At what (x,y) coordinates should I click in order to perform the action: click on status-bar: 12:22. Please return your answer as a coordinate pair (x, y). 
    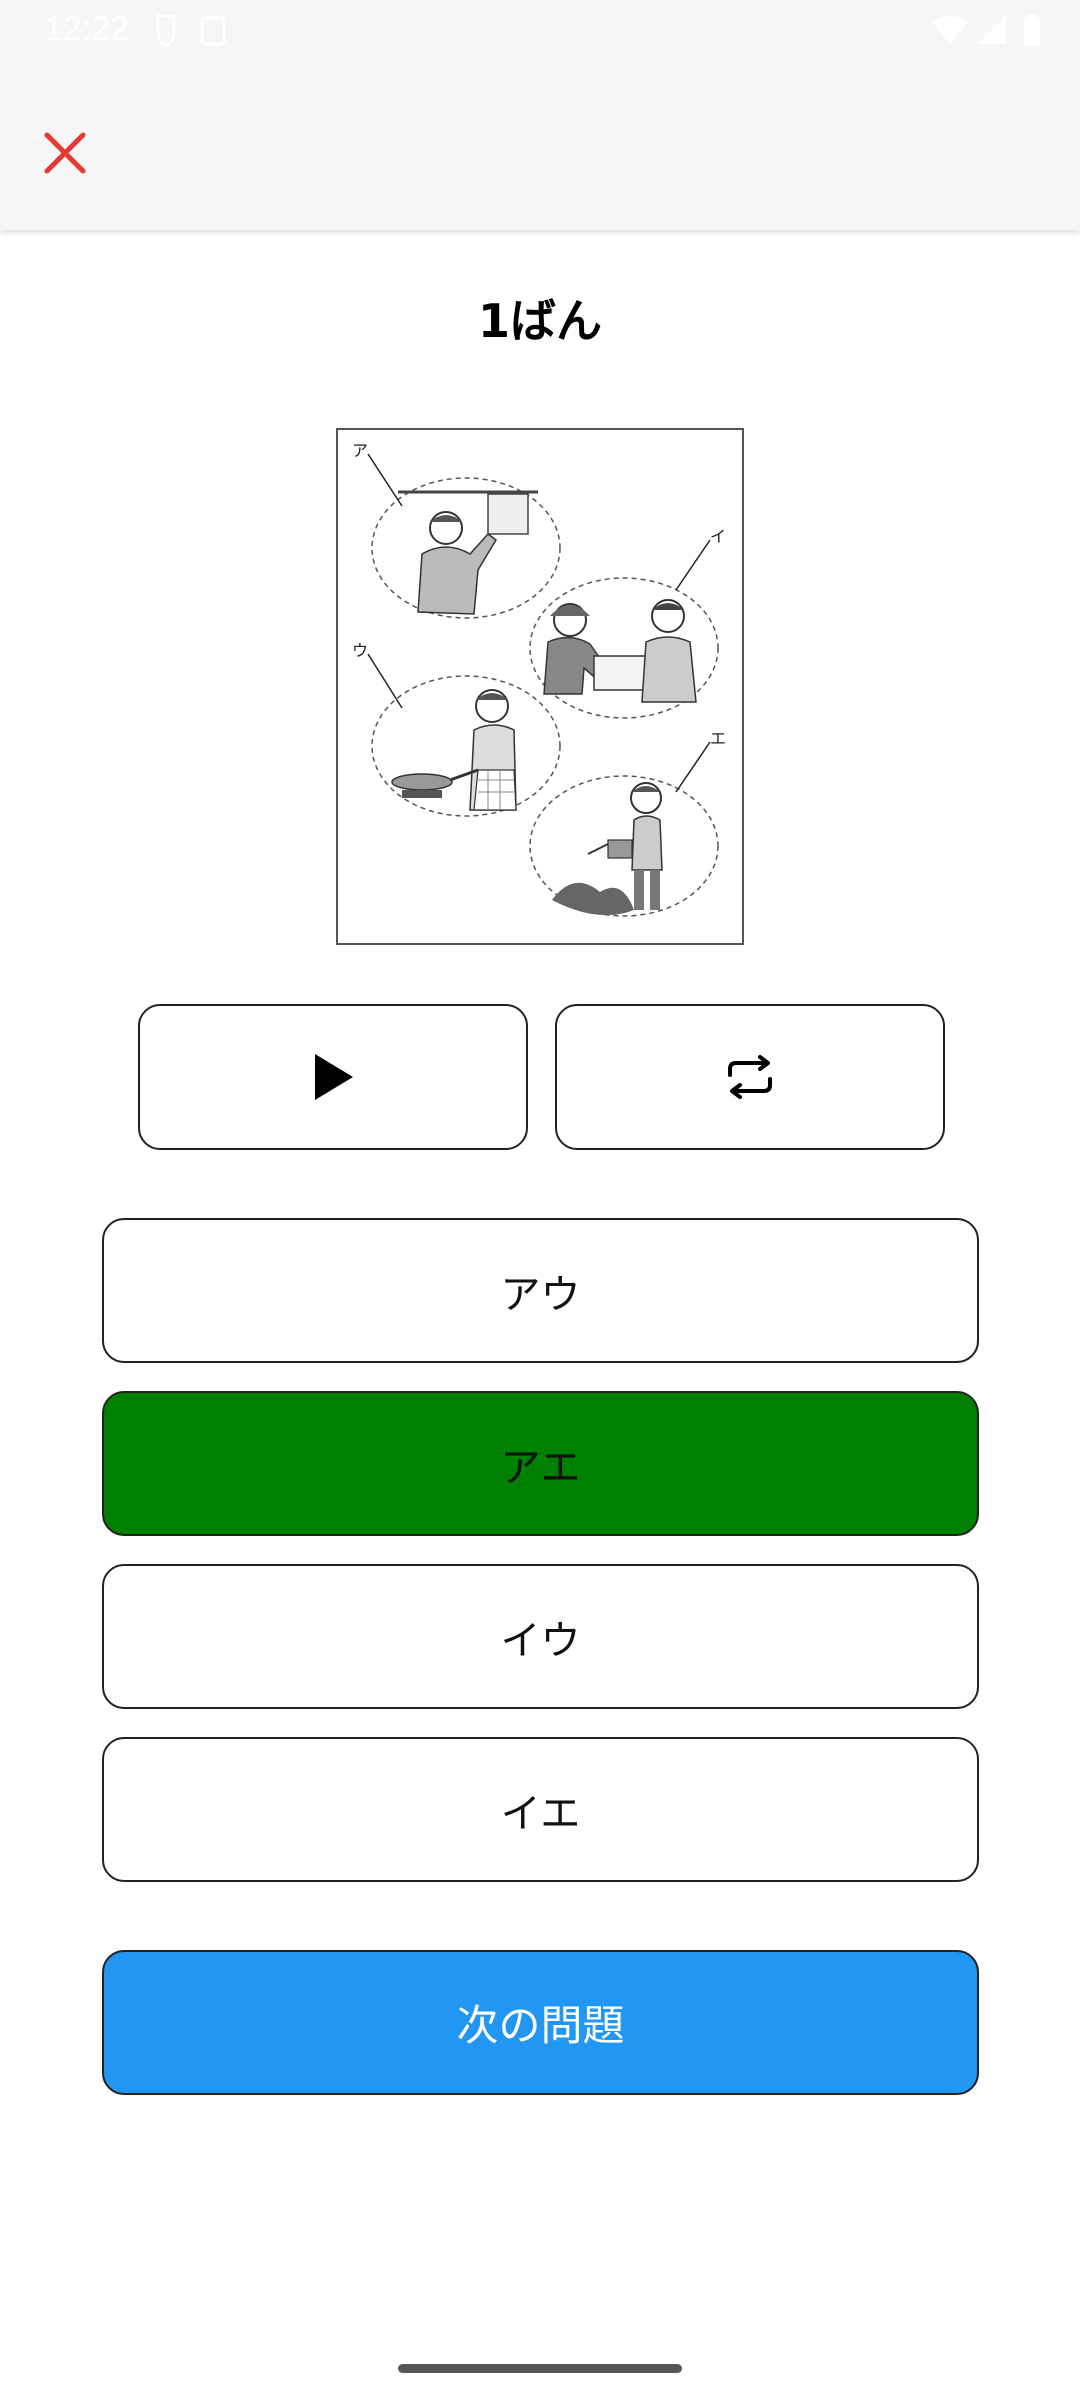
    Looking at the image, I should click on (540, 30).